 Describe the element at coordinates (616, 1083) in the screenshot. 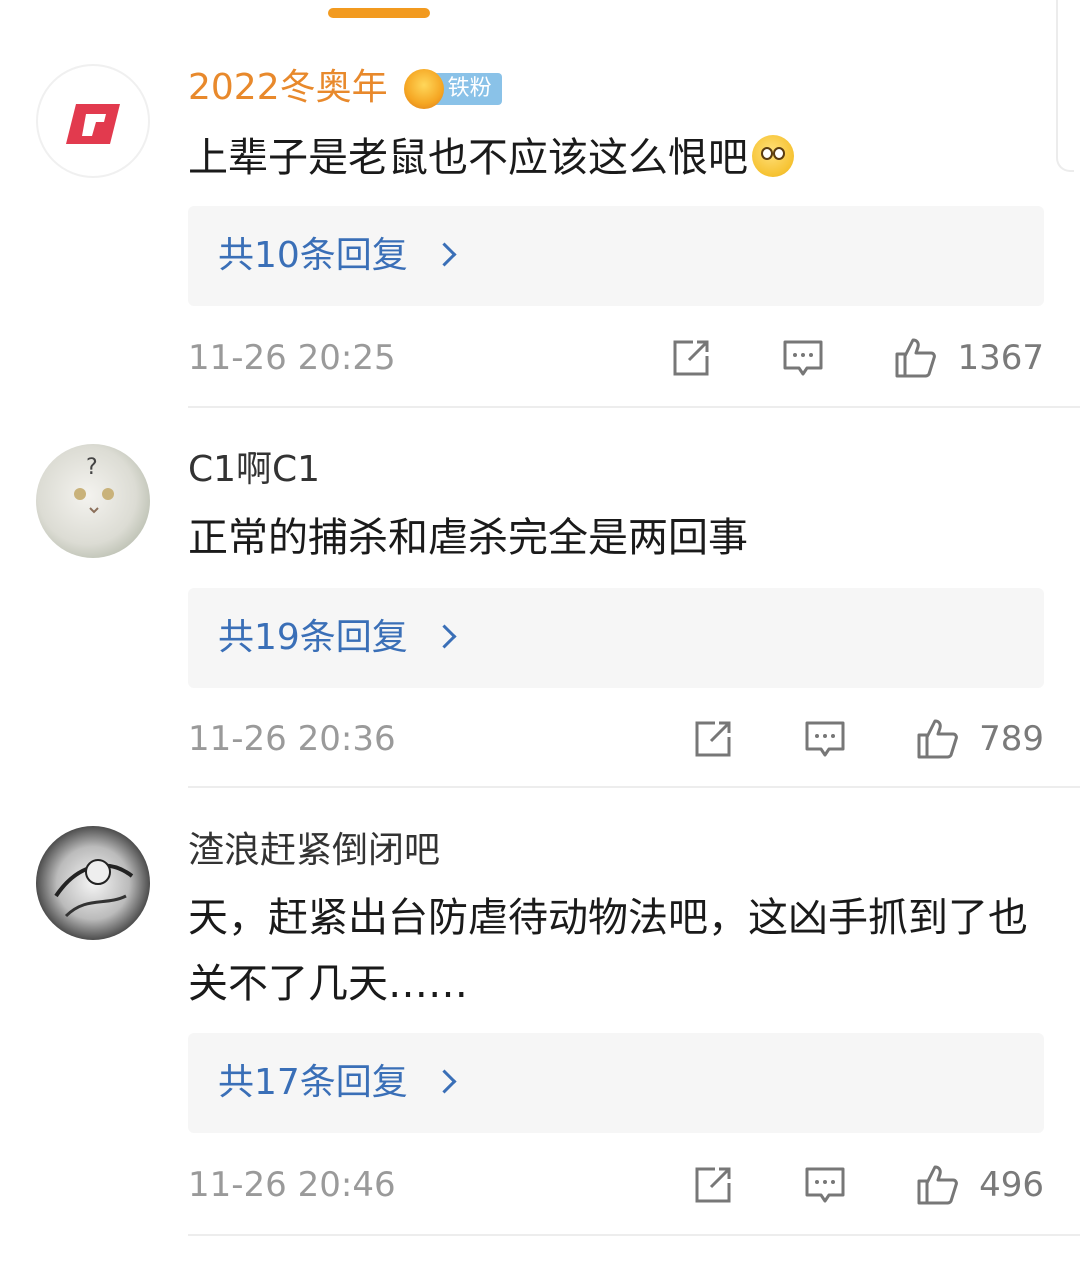

I see `replies-button: 共17条回复` at that location.